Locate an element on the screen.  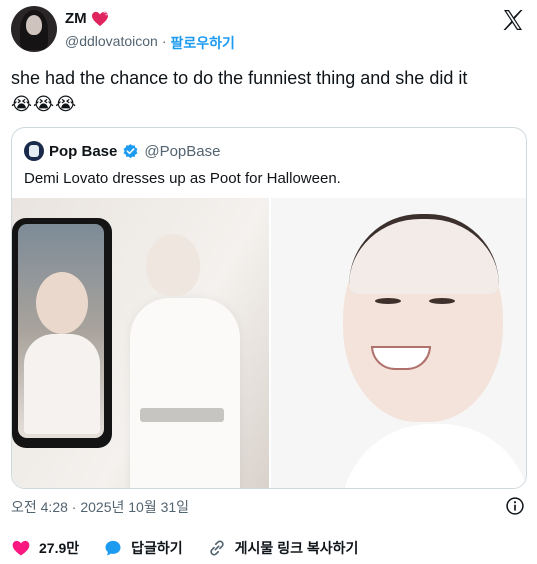
follow-button: 팔로우하기 is located at coordinates (203, 43).